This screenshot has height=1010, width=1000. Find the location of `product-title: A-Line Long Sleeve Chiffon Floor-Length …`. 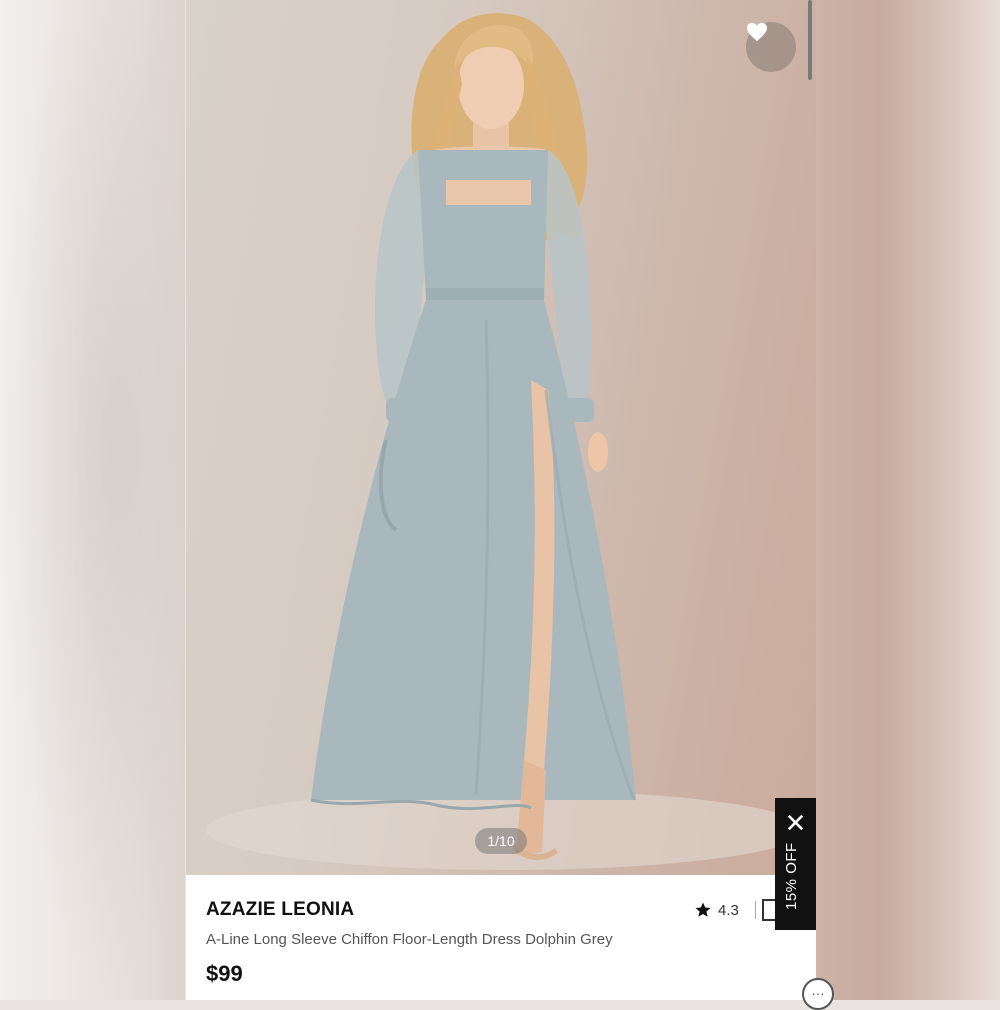

product-title: A-Line Long Sleeve Chiffon Floor-Length … is located at coordinates (409, 939).